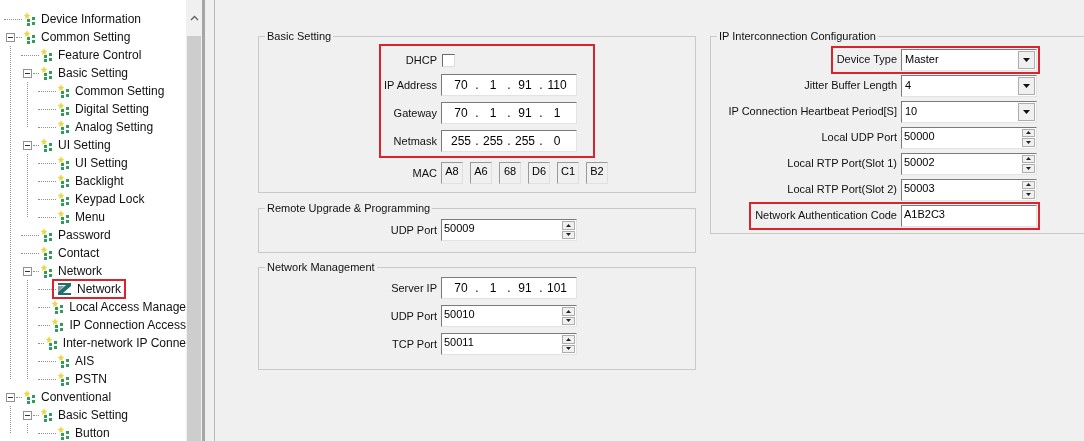  I want to click on mac-byte-field: B2, so click(597, 173).